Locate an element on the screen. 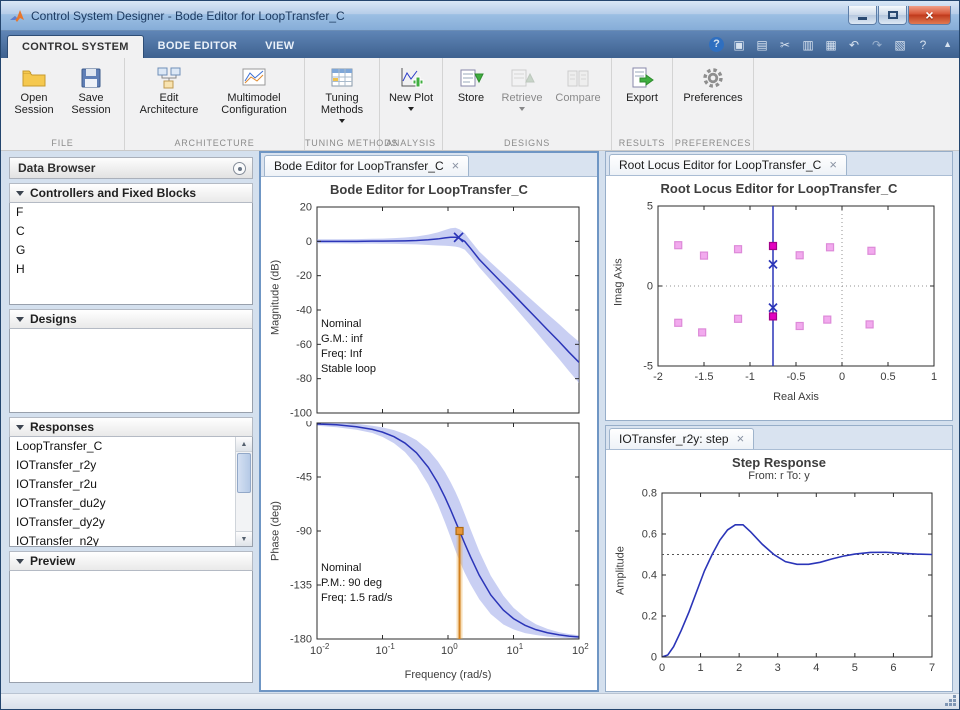  step-response-subtitle: From: r To: y is located at coordinates (779, 476).